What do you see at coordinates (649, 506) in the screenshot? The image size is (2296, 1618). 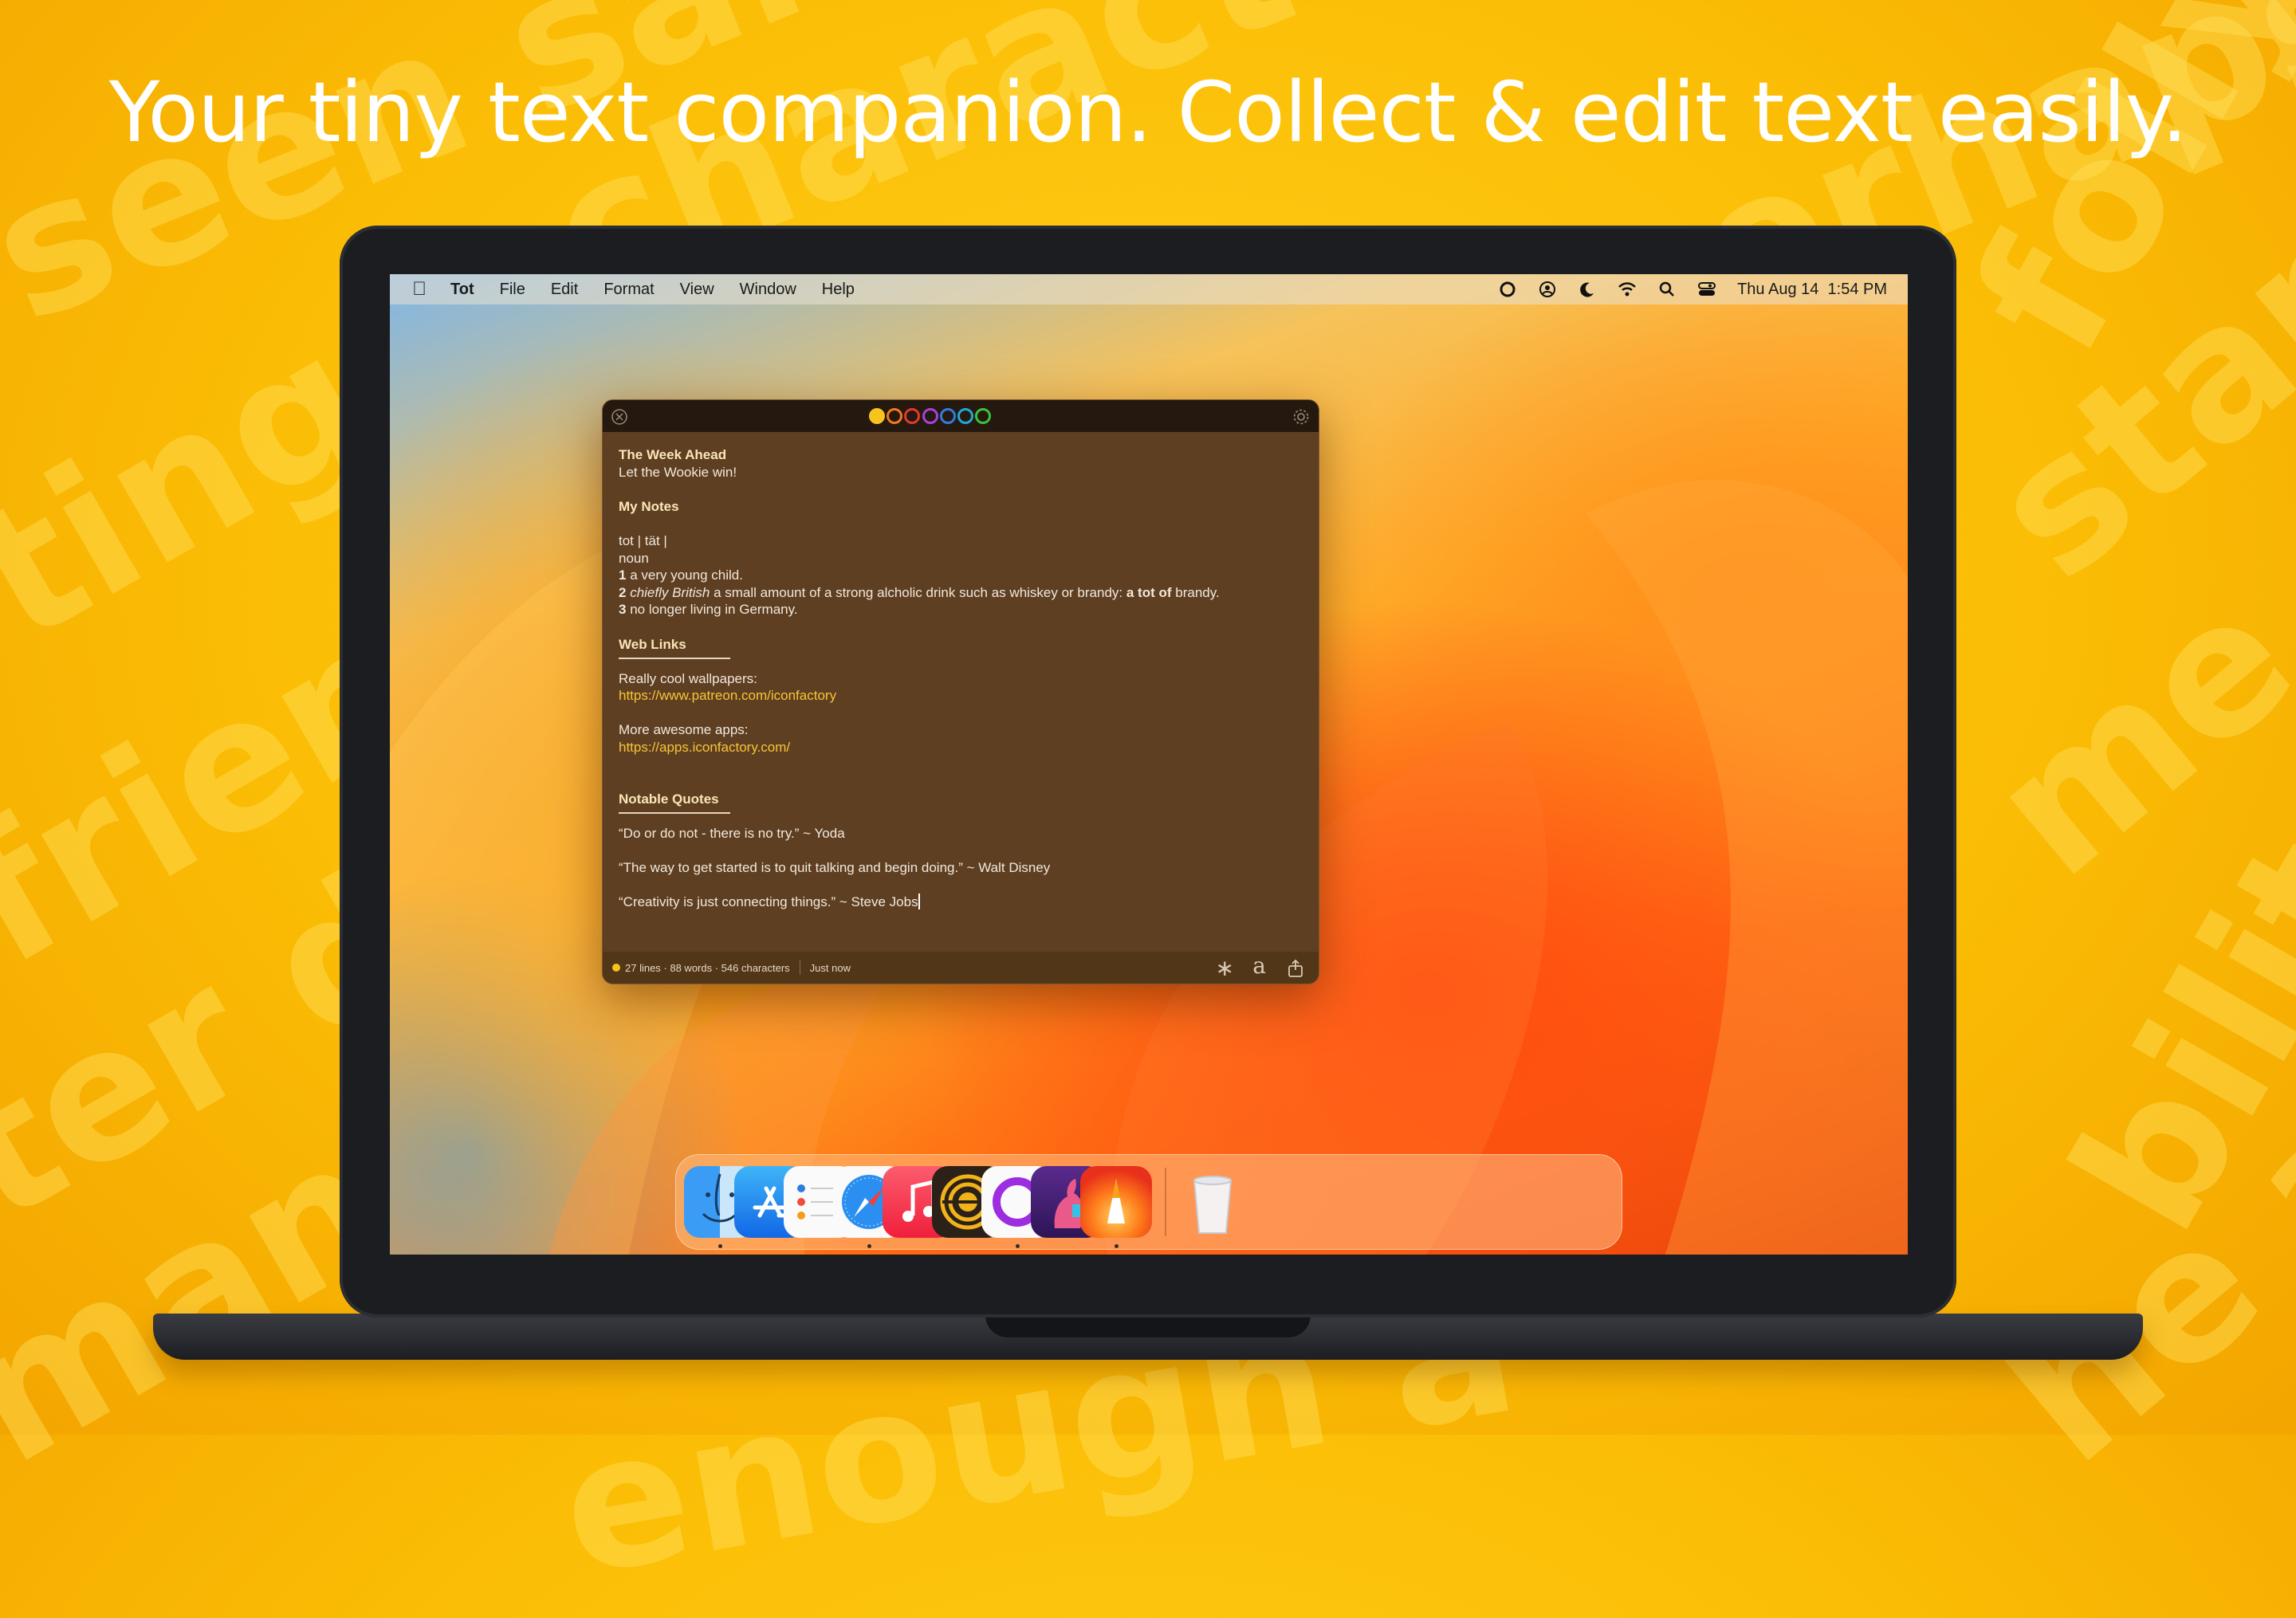 I see `note-heading: My Notes` at bounding box center [649, 506].